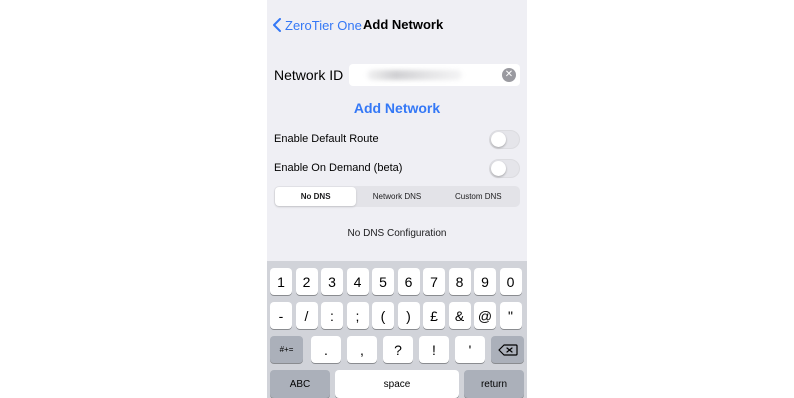 The height and width of the screenshot is (398, 794). What do you see at coordinates (332, 315) in the screenshot?
I see `key-colon: :` at bounding box center [332, 315].